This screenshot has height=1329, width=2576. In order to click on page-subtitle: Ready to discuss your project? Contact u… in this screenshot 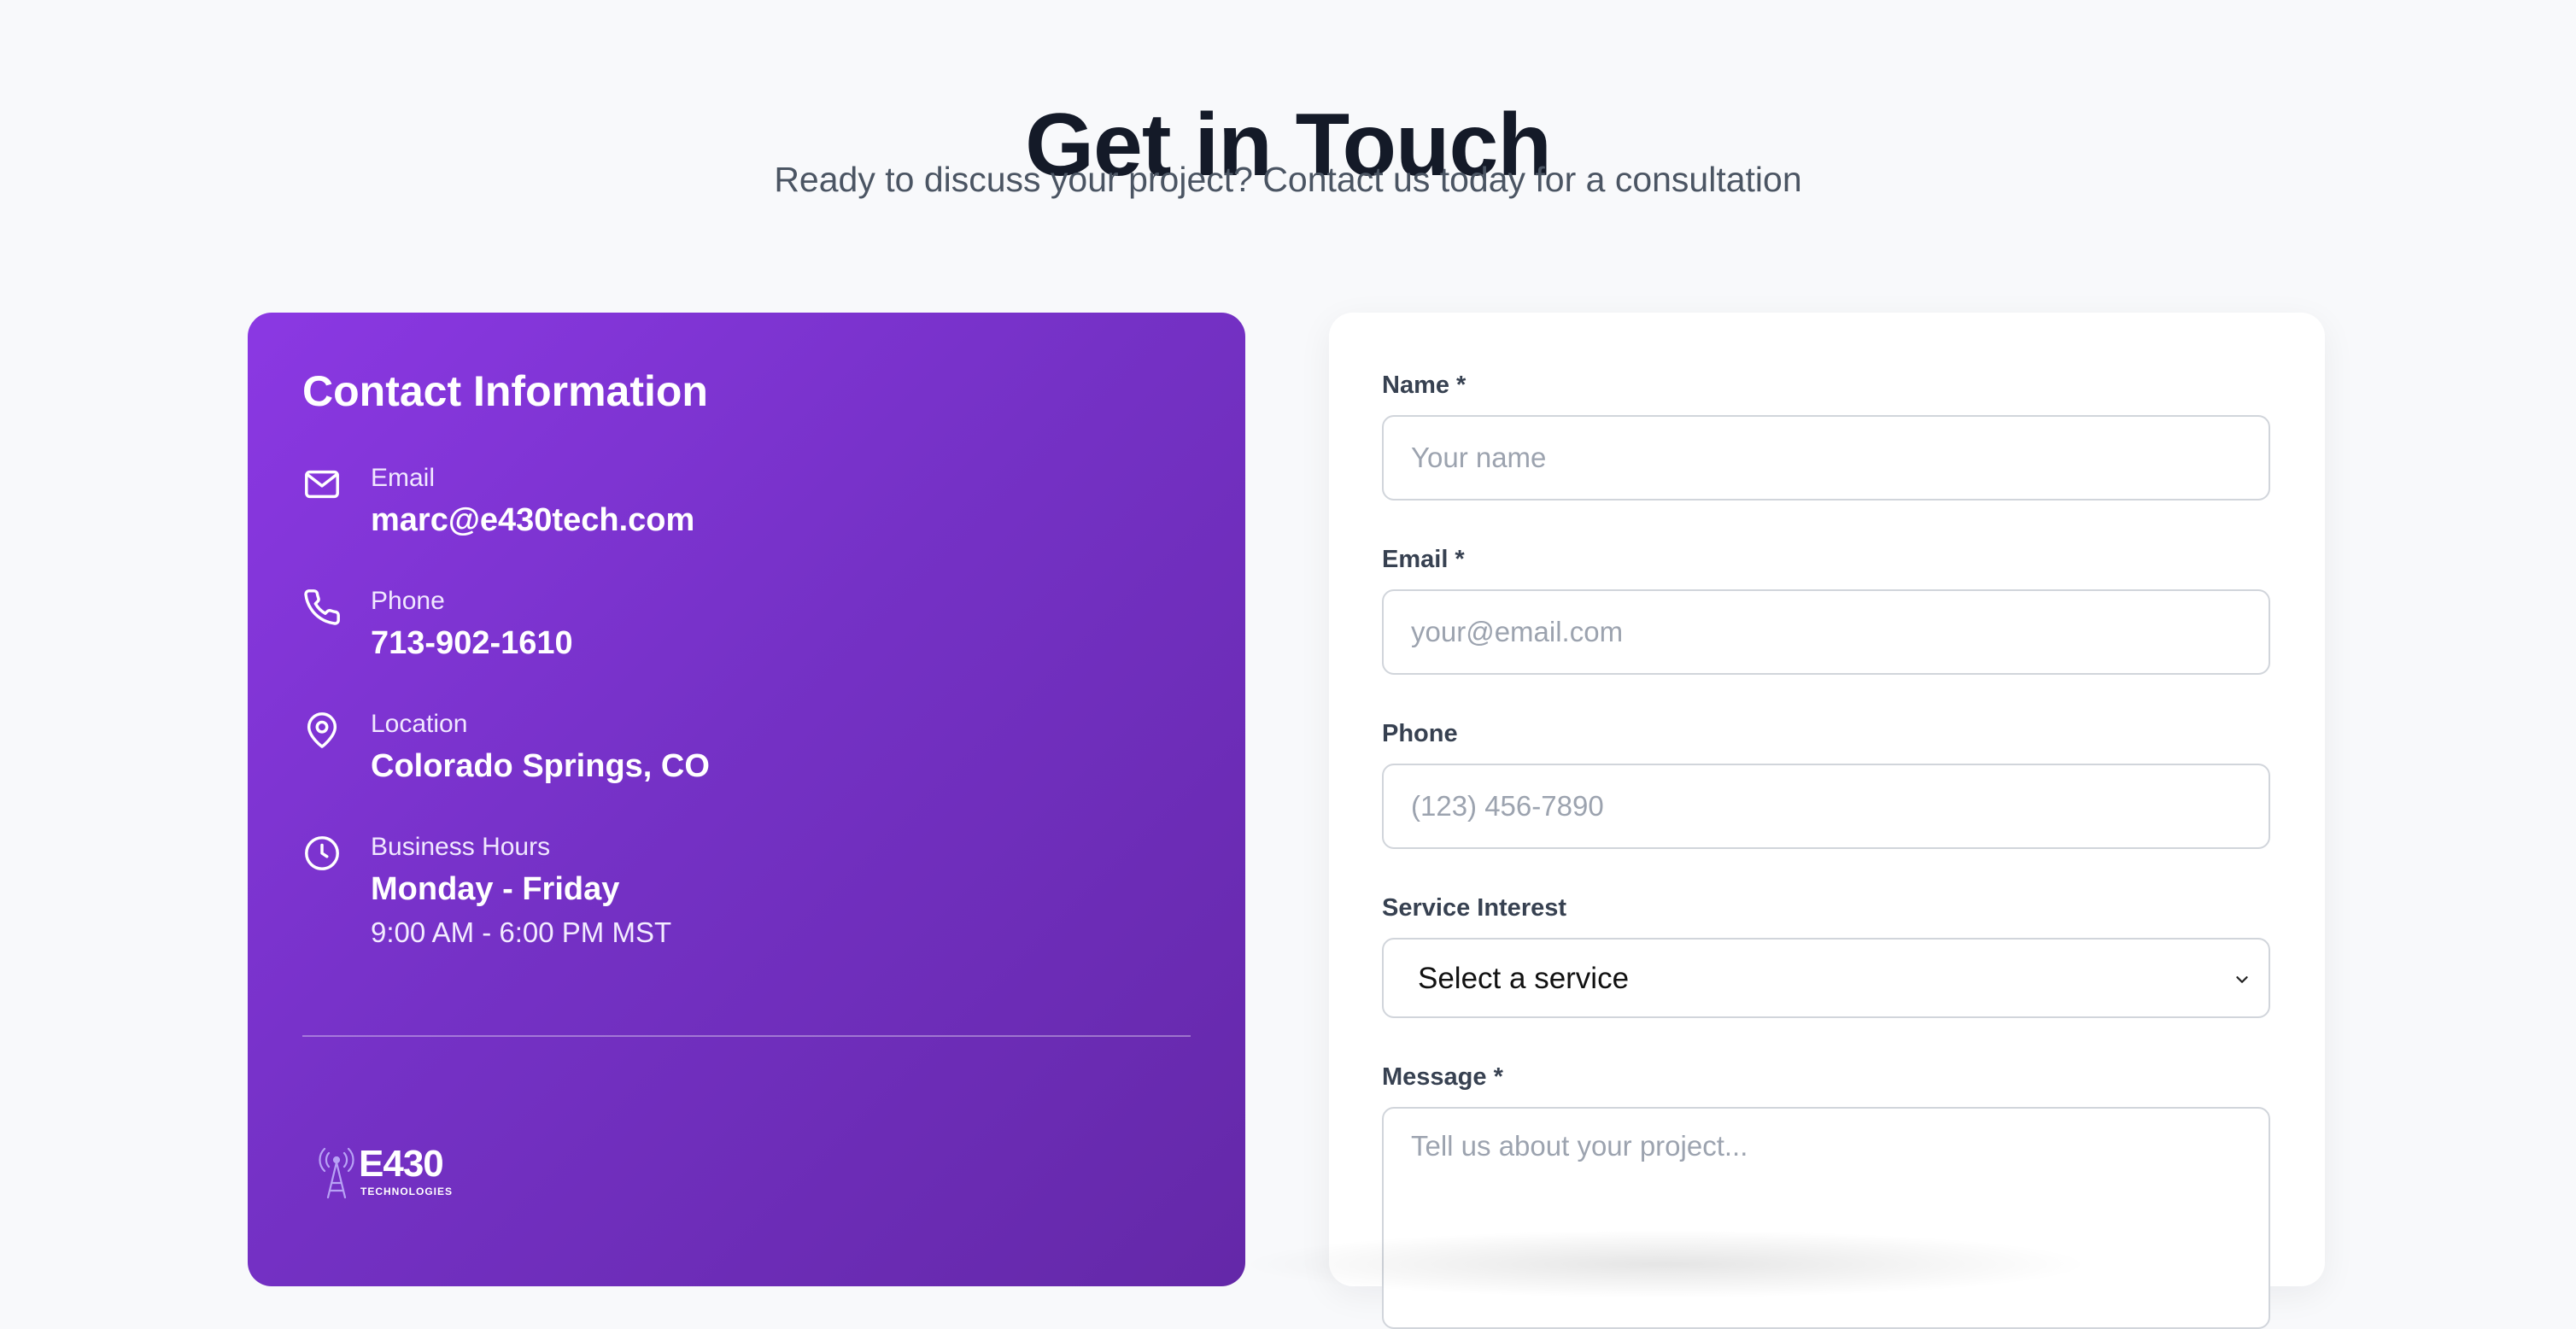, I will do `click(1288, 179)`.